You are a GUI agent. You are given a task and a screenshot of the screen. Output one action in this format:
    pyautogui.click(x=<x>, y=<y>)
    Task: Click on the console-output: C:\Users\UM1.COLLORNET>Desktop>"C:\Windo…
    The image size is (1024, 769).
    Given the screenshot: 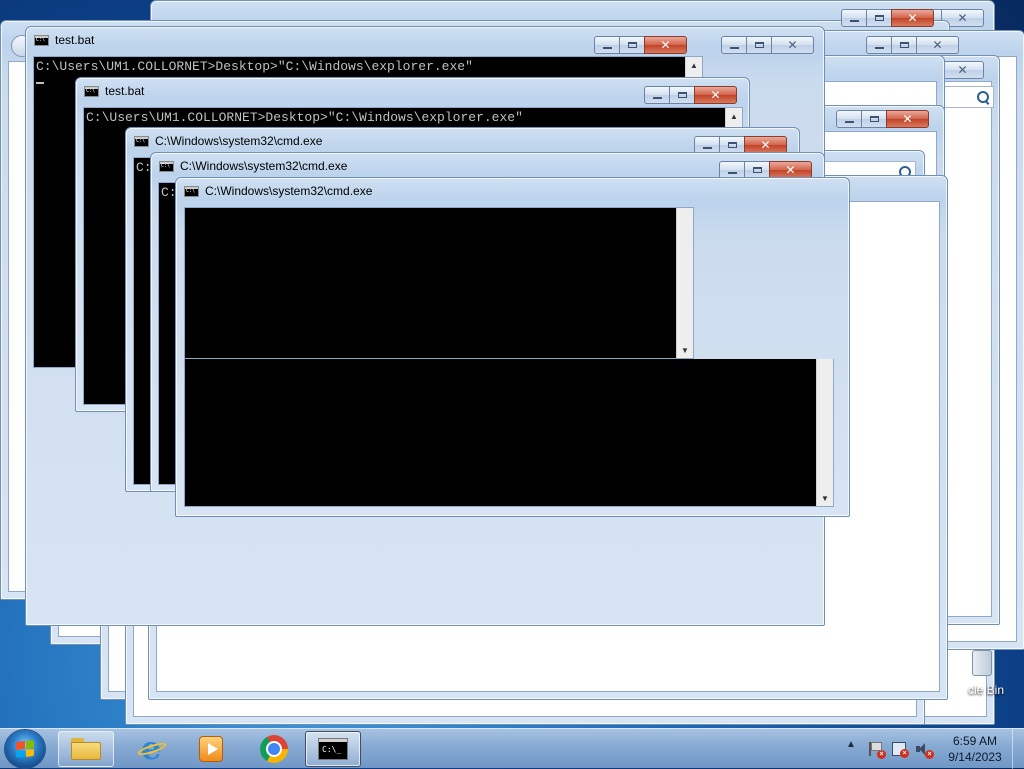 What is the action you would take?
    pyautogui.click(x=304, y=117)
    